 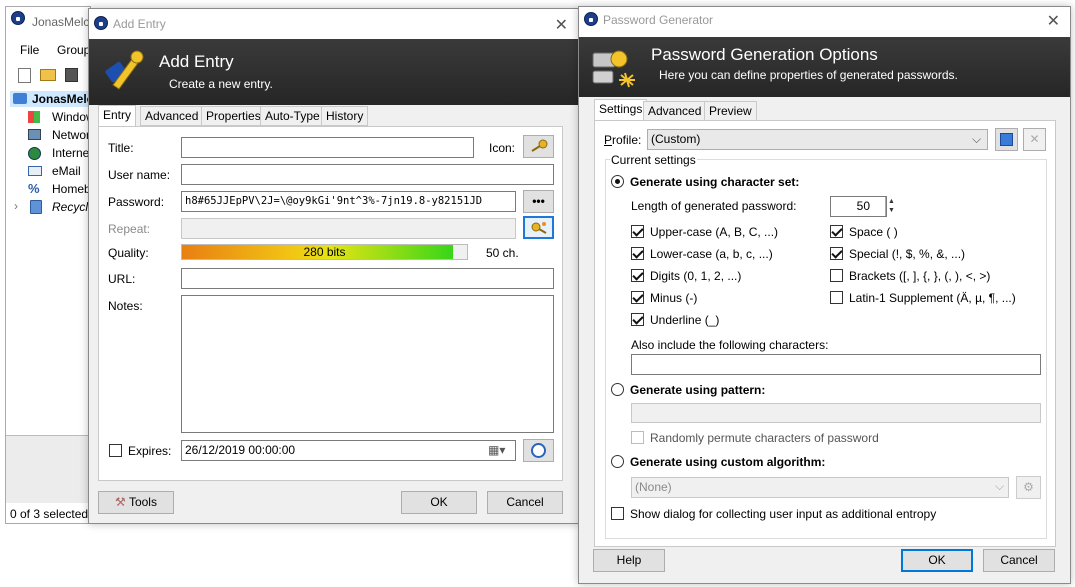 What do you see at coordinates (617, 389) in the screenshot?
I see `pattern-radio` at bounding box center [617, 389].